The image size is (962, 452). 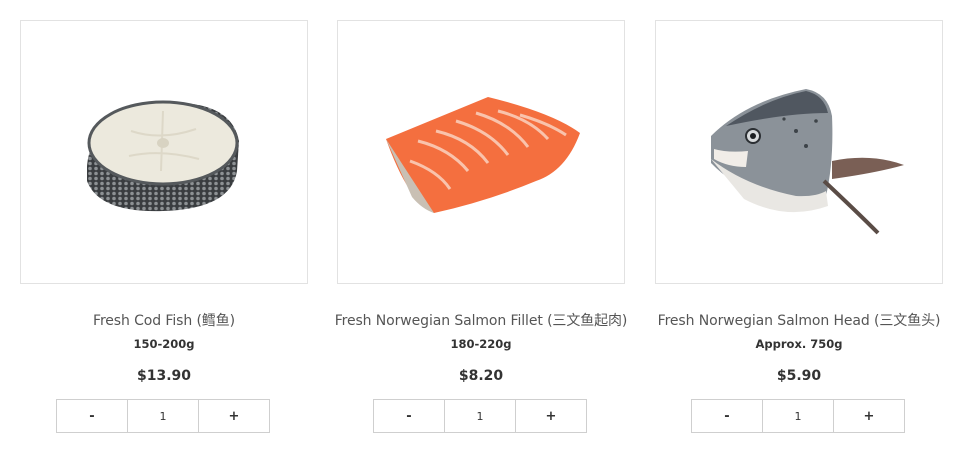 I want to click on product-name: Fresh Norwegian Salmon Fillet (三文鱼起肉), so click(x=481, y=320).